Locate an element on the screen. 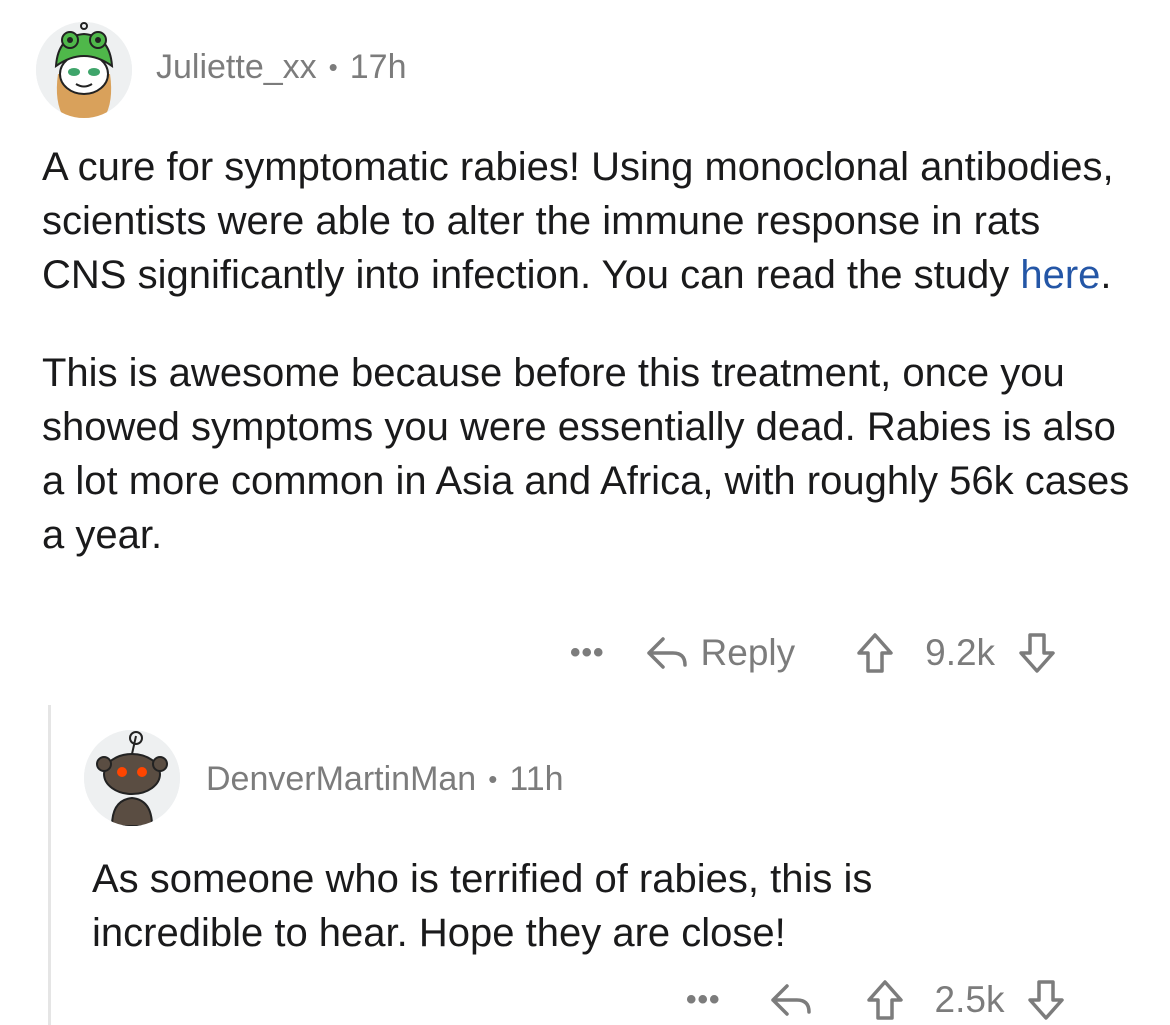 Image resolution: width=1170 pixels, height=1025 pixels. reply-label: Reply is located at coordinates (748, 652).